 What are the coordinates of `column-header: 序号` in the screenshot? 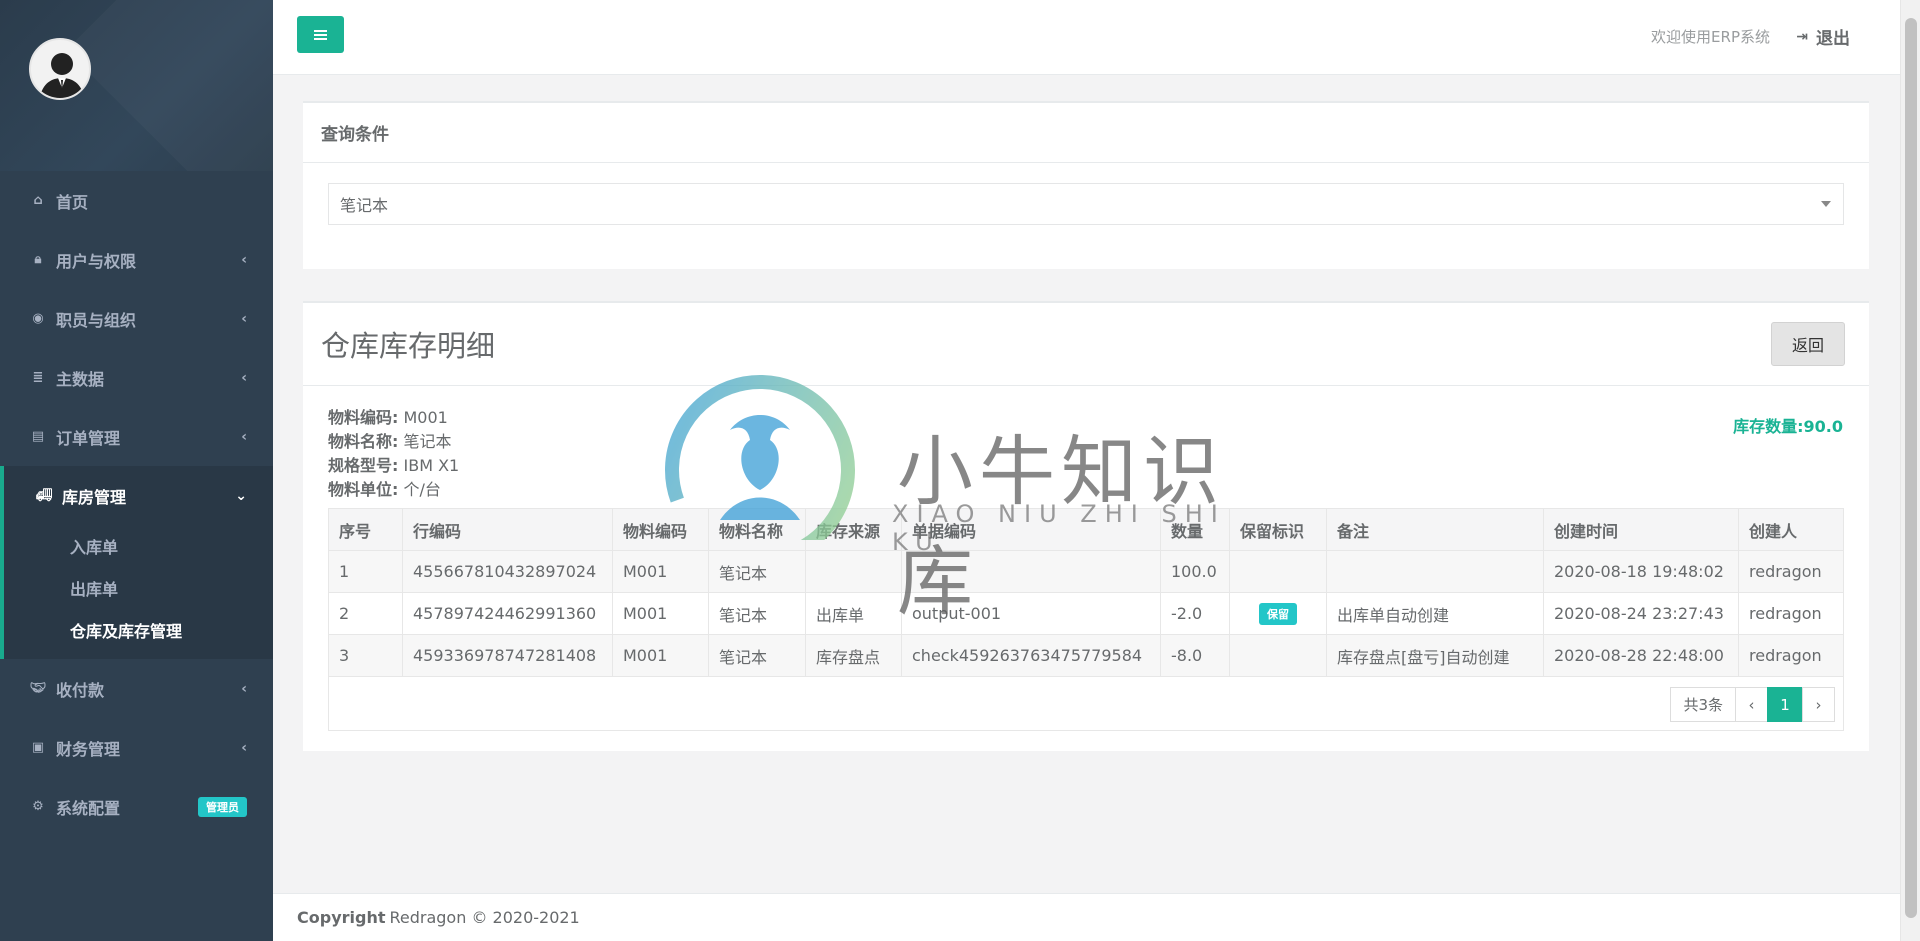 It's located at (365, 529).